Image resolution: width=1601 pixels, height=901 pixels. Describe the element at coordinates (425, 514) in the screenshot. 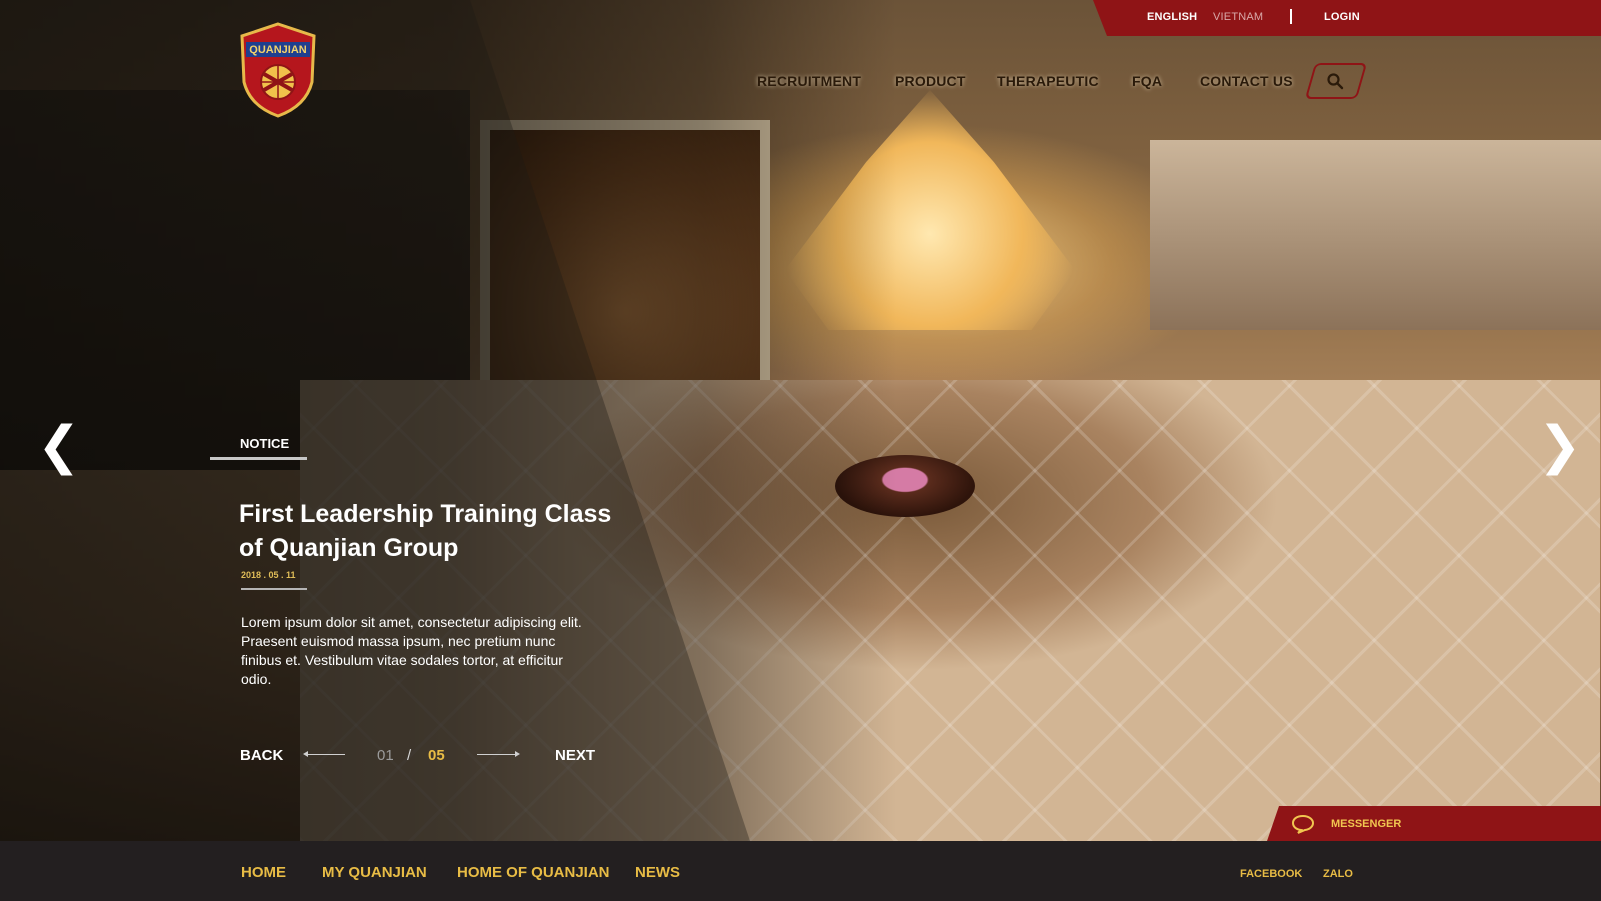

I see `headline-line-1: First Leadership Training Class` at that location.